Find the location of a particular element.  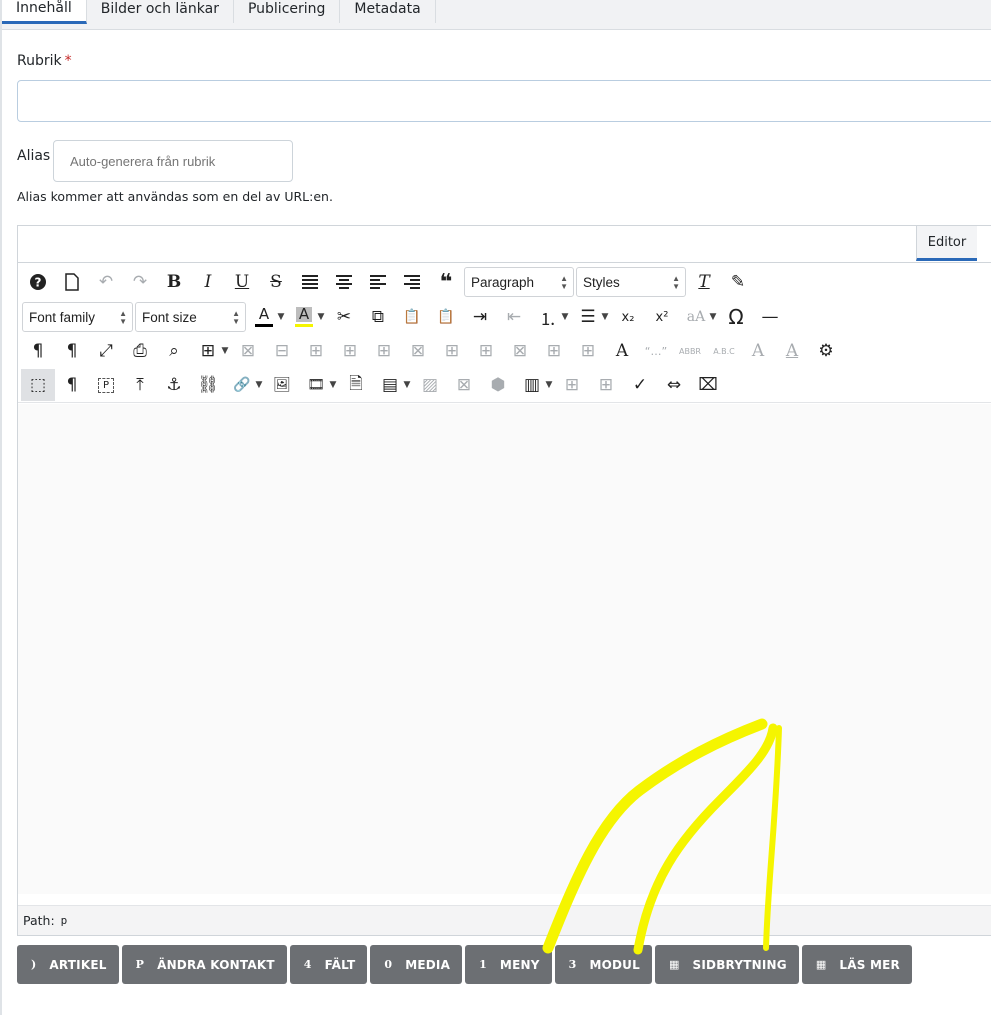

table-delete-col-icon: ⊠ is located at coordinates (520, 351).